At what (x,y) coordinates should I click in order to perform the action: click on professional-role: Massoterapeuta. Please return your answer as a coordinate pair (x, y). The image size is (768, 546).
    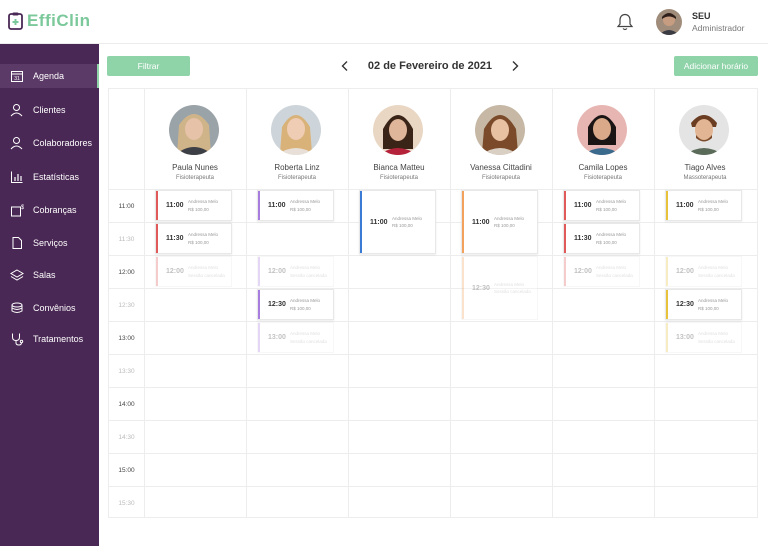
    Looking at the image, I should click on (705, 178).